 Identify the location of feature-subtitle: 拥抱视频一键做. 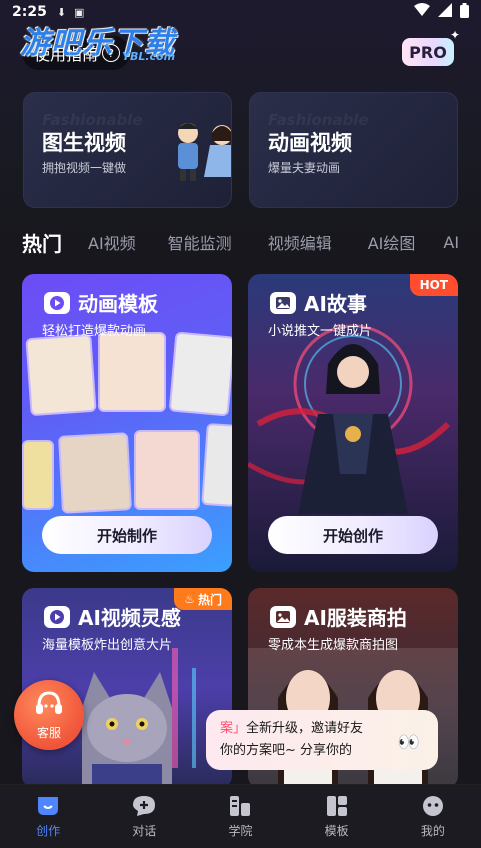
(84, 168).